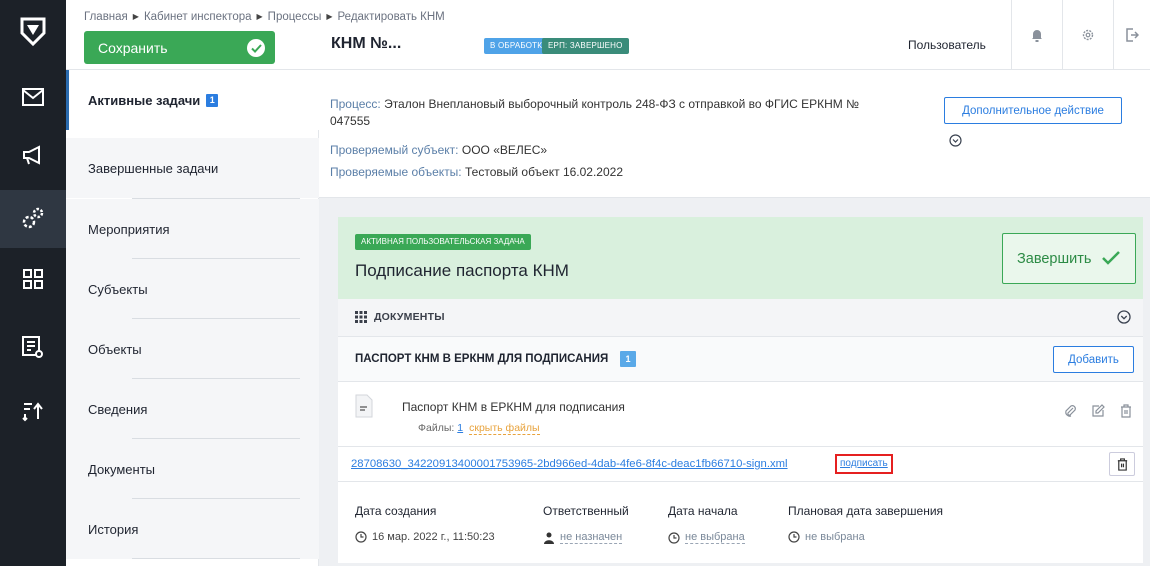 Image resolution: width=1150 pixels, height=566 pixels. I want to click on hide-files-link: скрыть файлы, so click(504, 428).